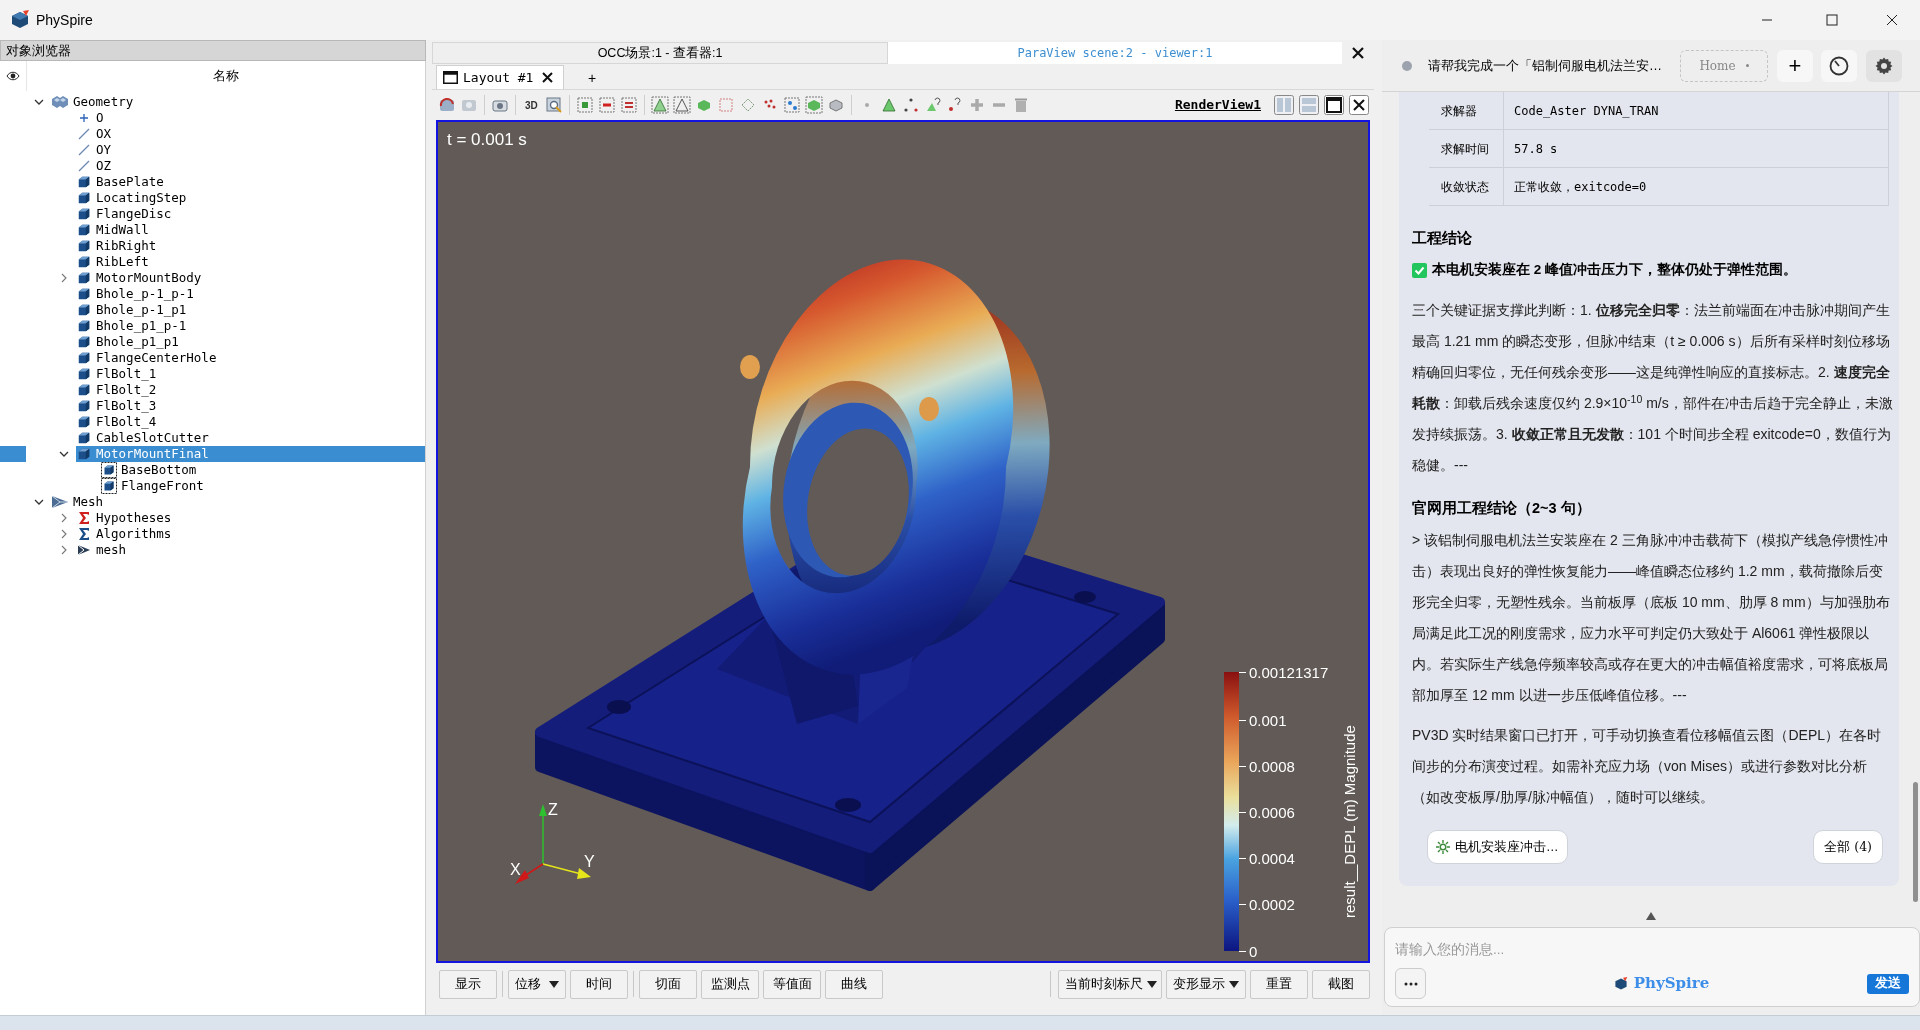 The height and width of the screenshot is (1030, 1920). I want to click on tree-item: FlBolt_2, so click(118, 390).